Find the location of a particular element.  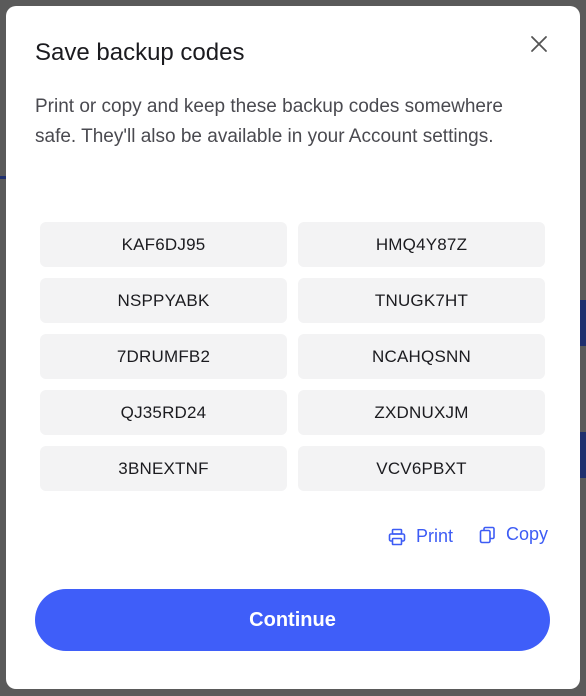

backup-code: QJ35RD24 is located at coordinates (163, 412).